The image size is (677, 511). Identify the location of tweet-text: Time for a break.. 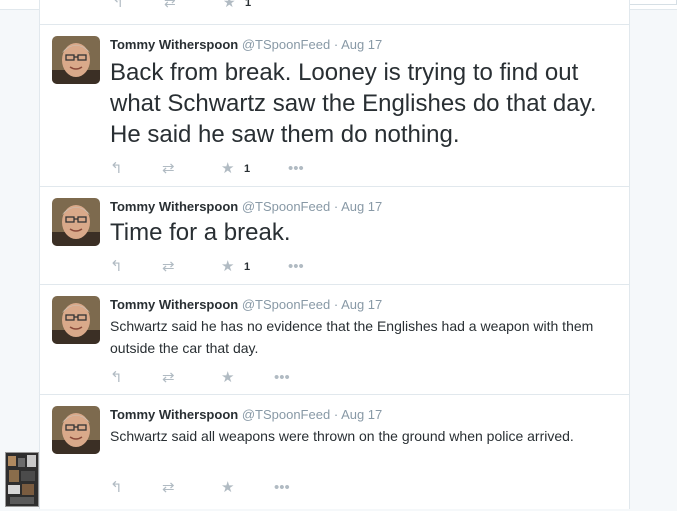
(200, 232).